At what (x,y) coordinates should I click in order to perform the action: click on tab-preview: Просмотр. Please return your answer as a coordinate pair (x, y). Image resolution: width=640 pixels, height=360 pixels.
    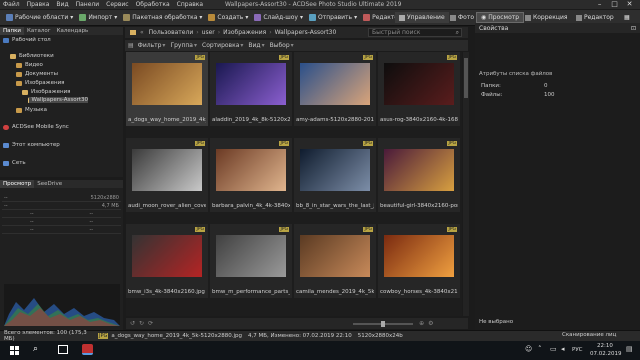
    Looking at the image, I should click on (17, 184).